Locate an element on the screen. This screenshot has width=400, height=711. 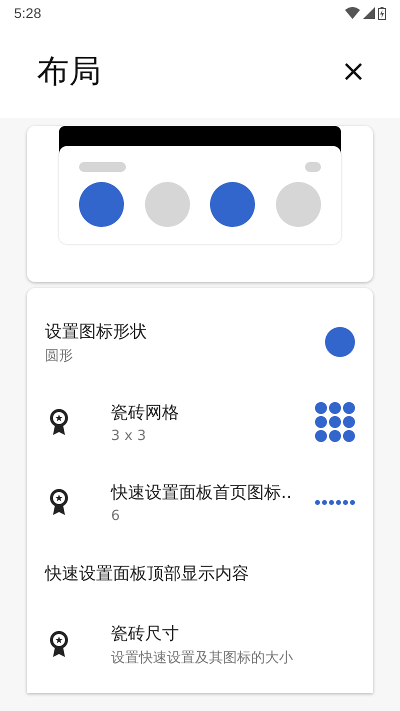
setting-title: 瓷砖尺寸 is located at coordinates (145, 633).